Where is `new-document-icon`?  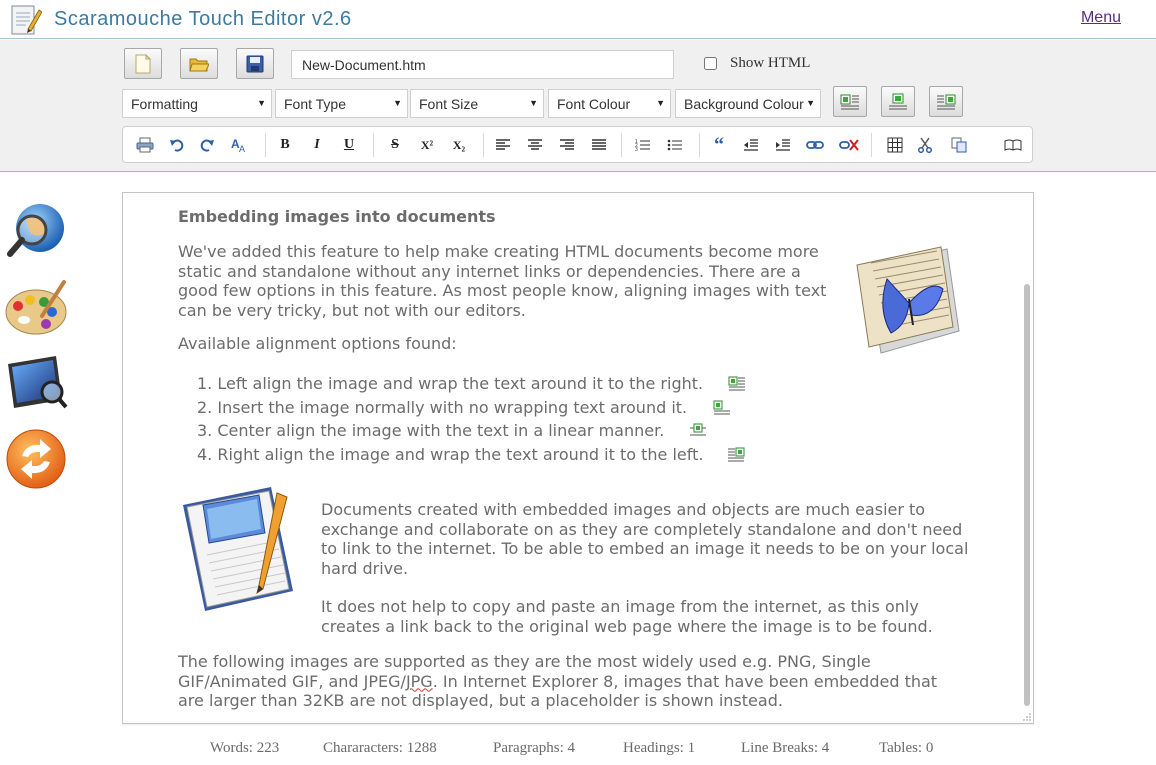 new-document-icon is located at coordinates (143, 63).